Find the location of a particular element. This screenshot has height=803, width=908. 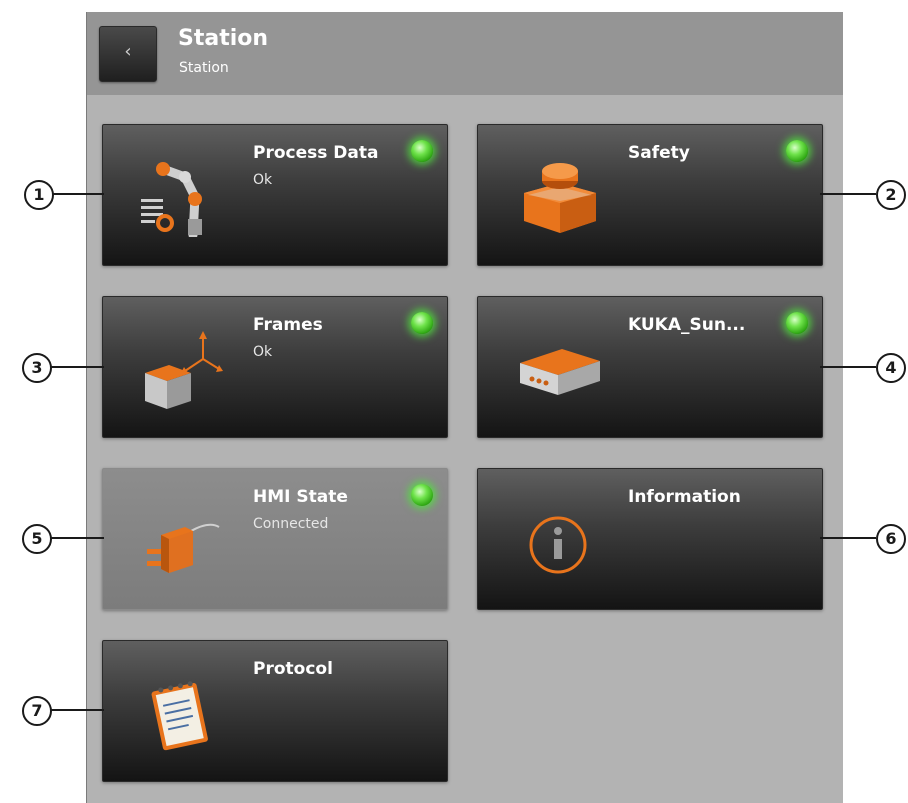

robot-arm-process-icon is located at coordinates (171, 199).